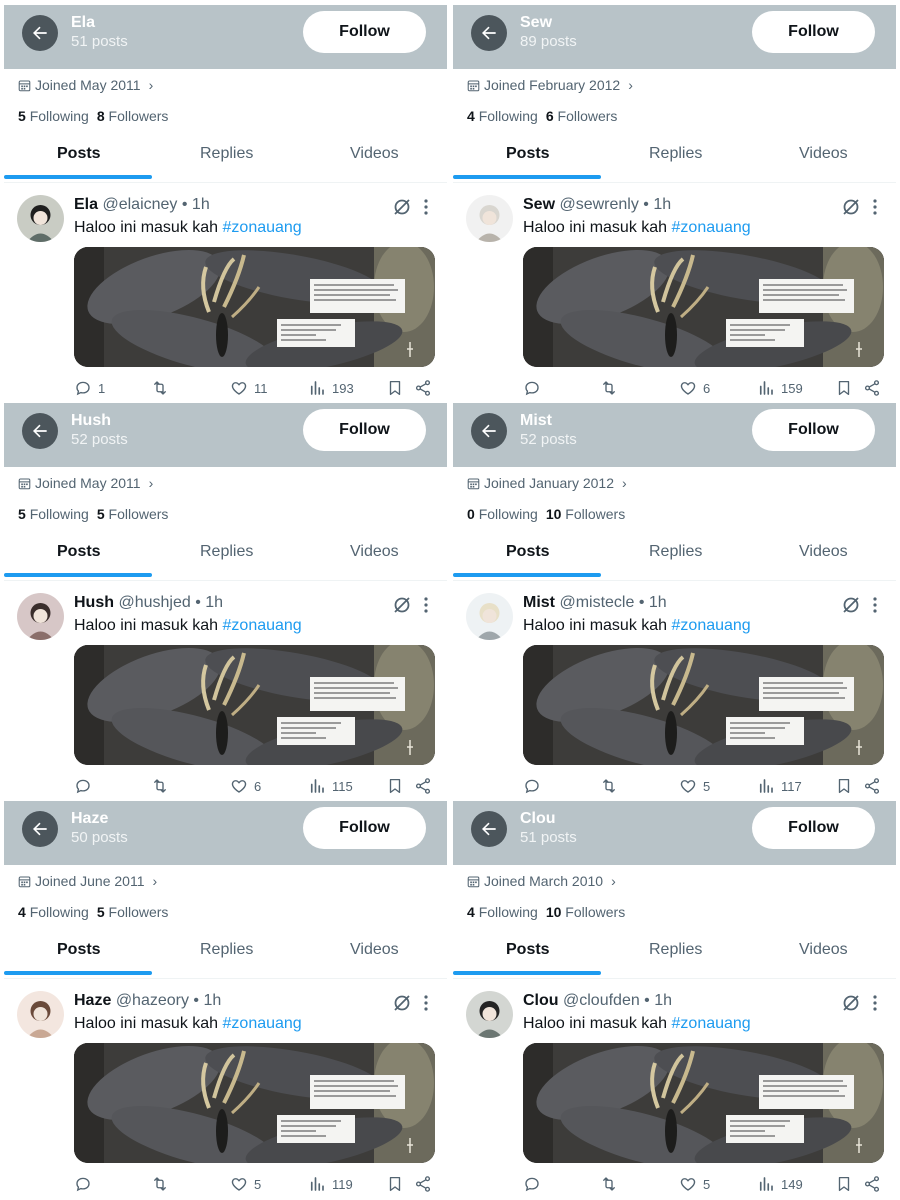  What do you see at coordinates (550, 85) in the screenshot?
I see `joined-date: Joined February 2012 ›` at bounding box center [550, 85].